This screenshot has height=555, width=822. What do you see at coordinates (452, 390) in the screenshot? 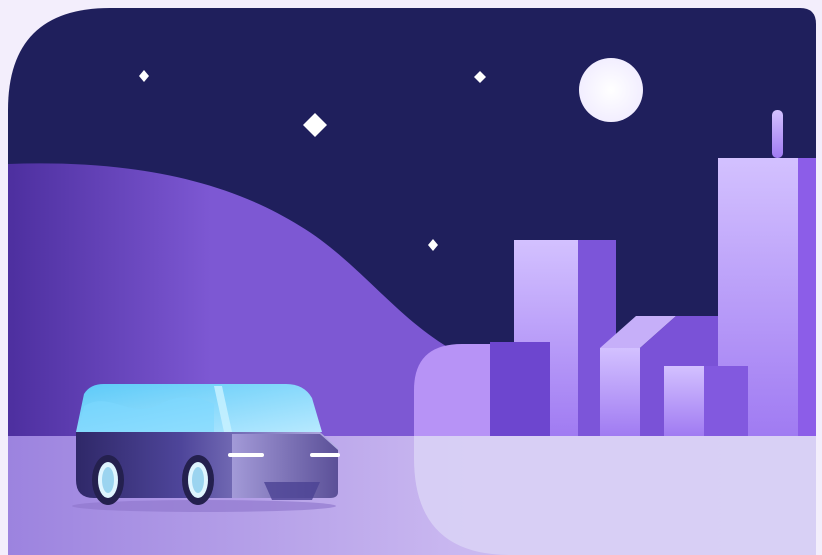
I see `plinth-block` at bounding box center [452, 390].